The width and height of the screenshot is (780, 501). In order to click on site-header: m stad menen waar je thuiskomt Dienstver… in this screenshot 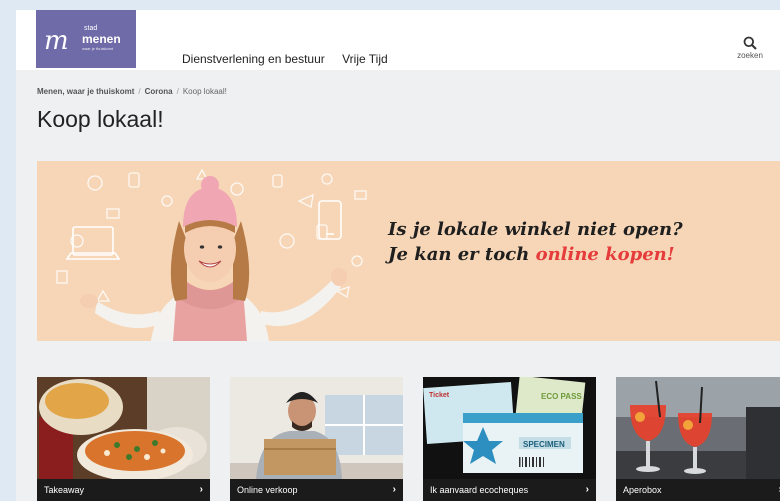, I will do `click(398, 40)`.